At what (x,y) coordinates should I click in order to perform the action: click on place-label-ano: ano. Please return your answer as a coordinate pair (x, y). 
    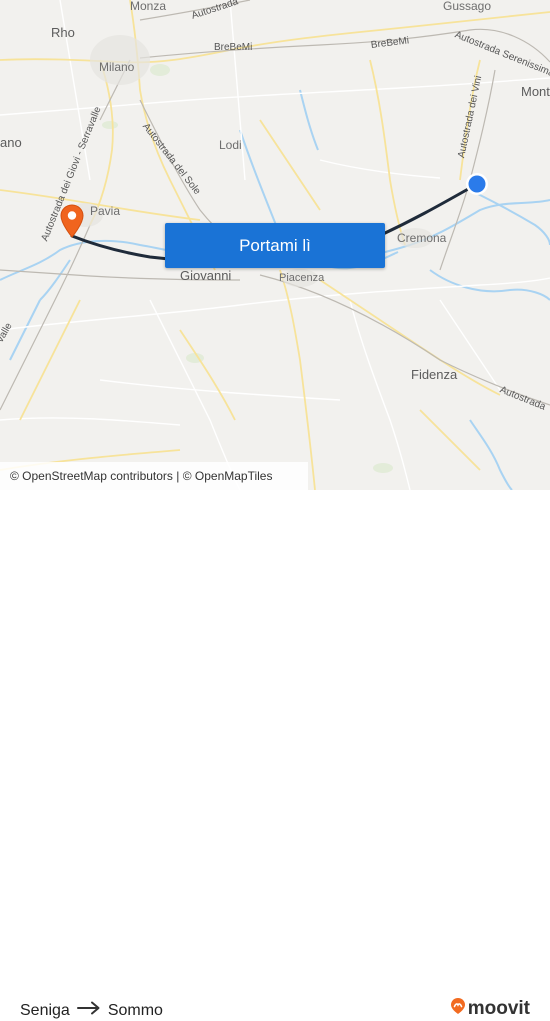
    Looking at the image, I should click on (11, 142).